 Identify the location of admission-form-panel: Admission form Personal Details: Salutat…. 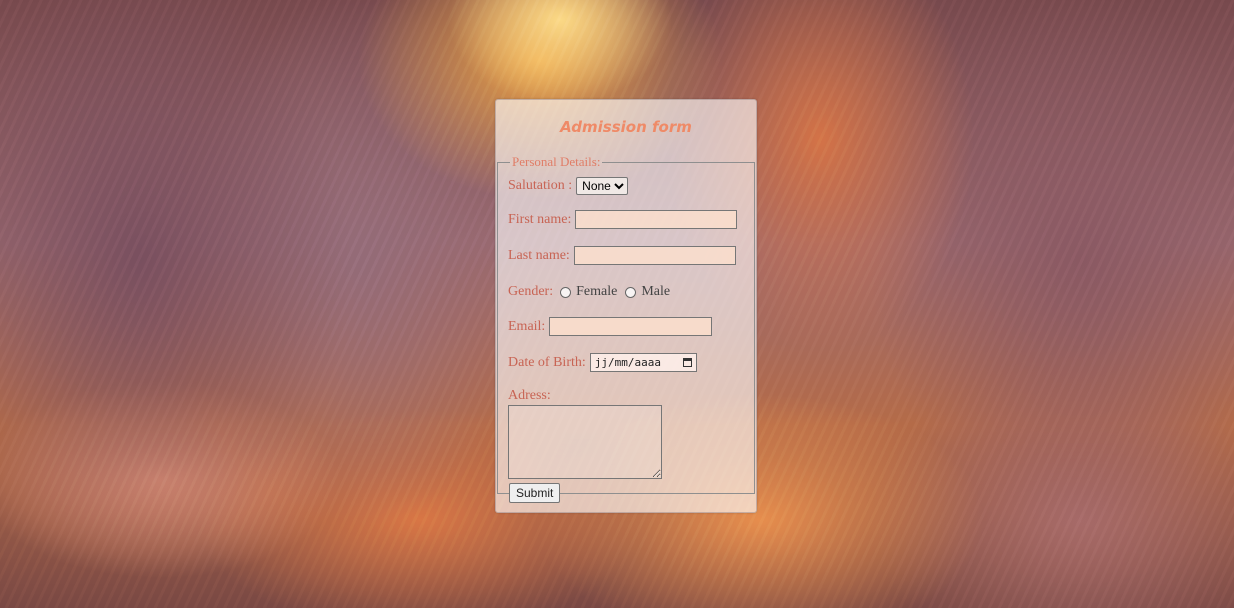
(626, 306).